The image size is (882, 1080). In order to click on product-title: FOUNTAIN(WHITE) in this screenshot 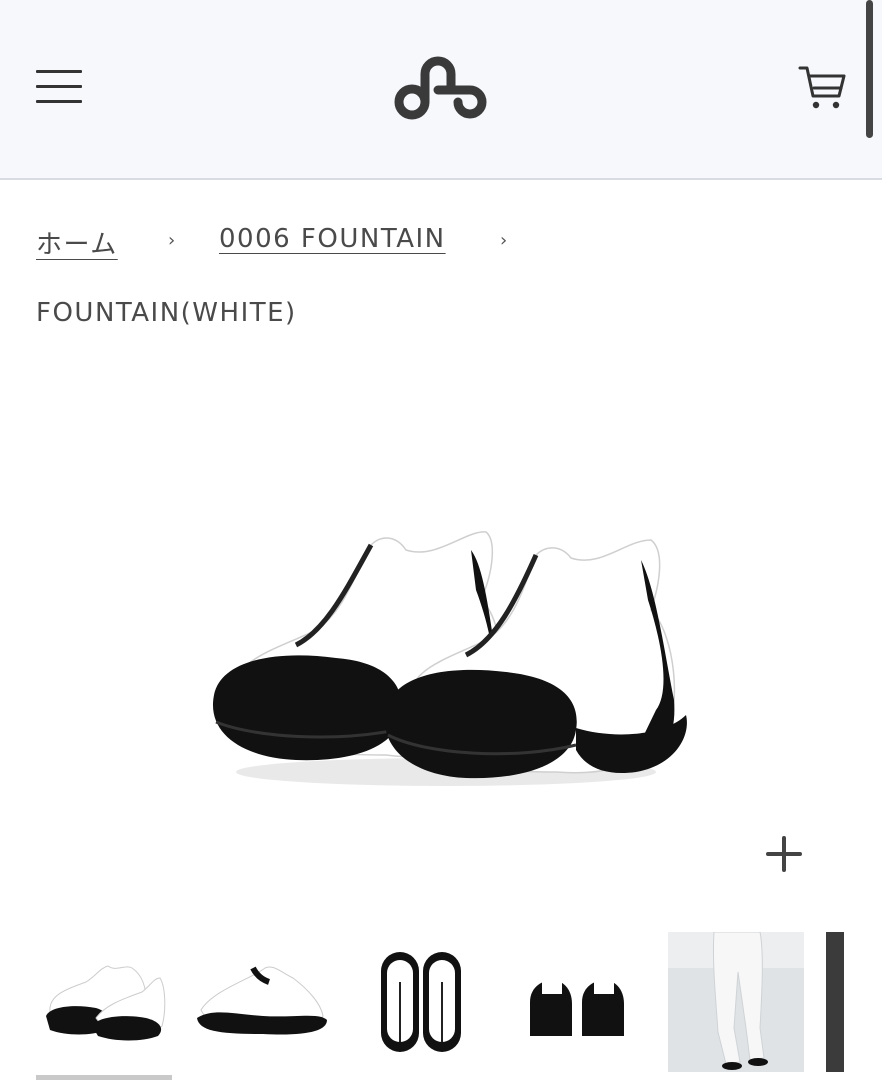, I will do `click(166, 313)`.